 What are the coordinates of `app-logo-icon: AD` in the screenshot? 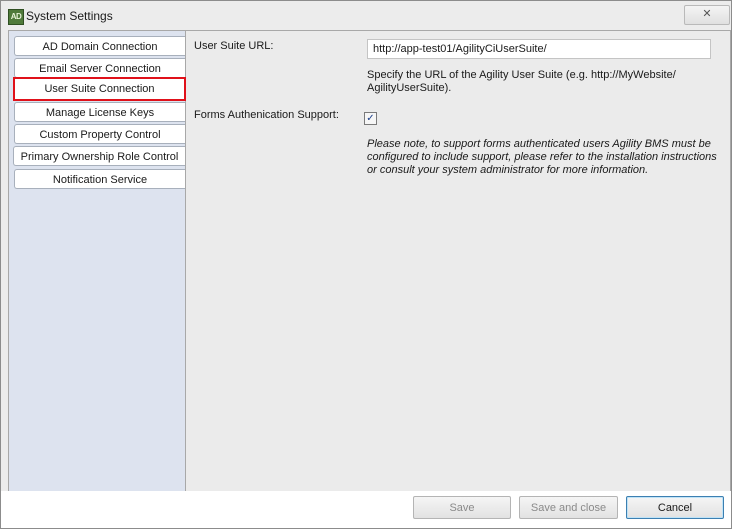 It's located at (16, 17).